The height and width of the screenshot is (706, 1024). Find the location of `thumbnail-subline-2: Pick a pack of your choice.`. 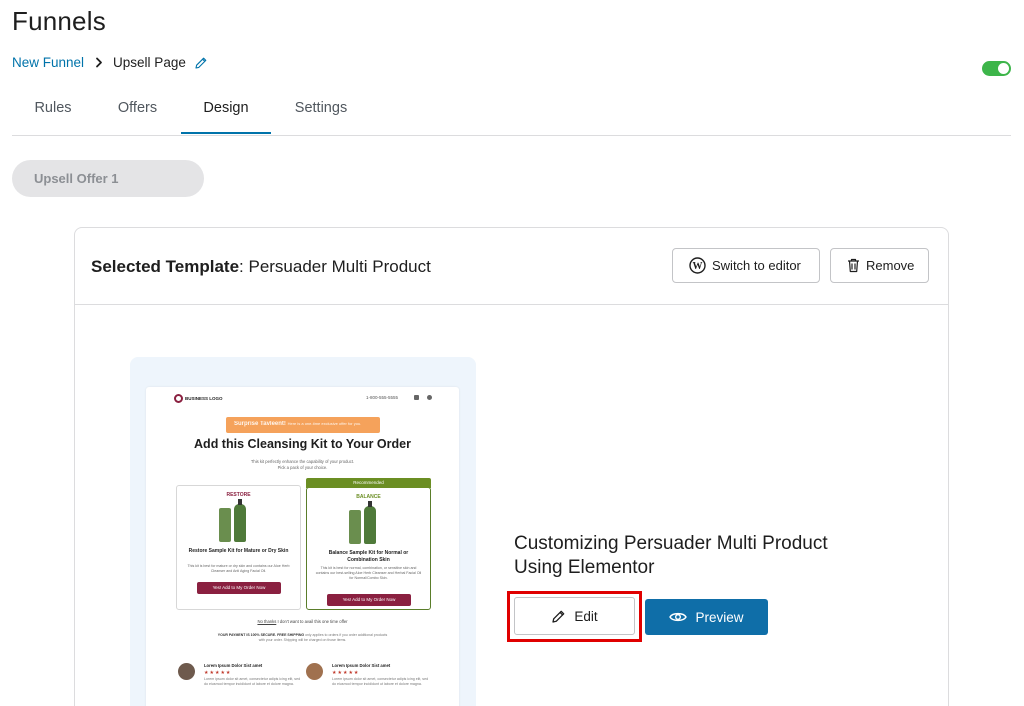

thumbnail-subline-2: Pick a pack of your choice. is located at coordinates (302, 467).